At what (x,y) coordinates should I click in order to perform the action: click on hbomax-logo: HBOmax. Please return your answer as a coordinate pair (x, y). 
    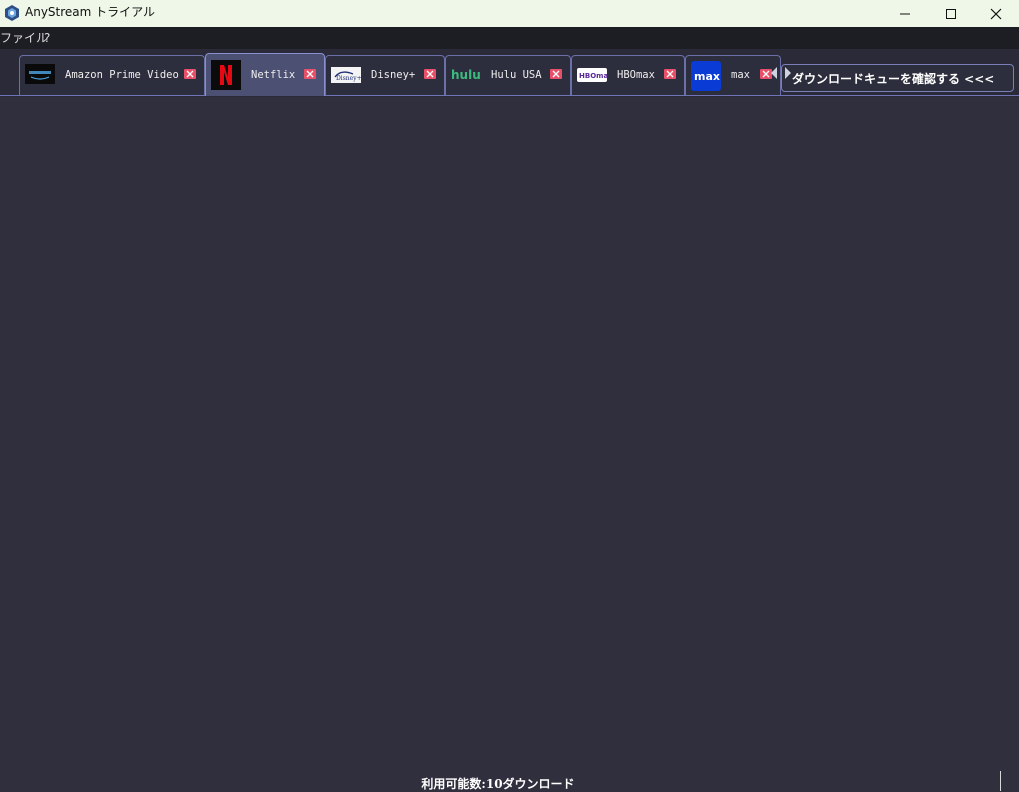
    Looking at the image, I should click on (592, 75).